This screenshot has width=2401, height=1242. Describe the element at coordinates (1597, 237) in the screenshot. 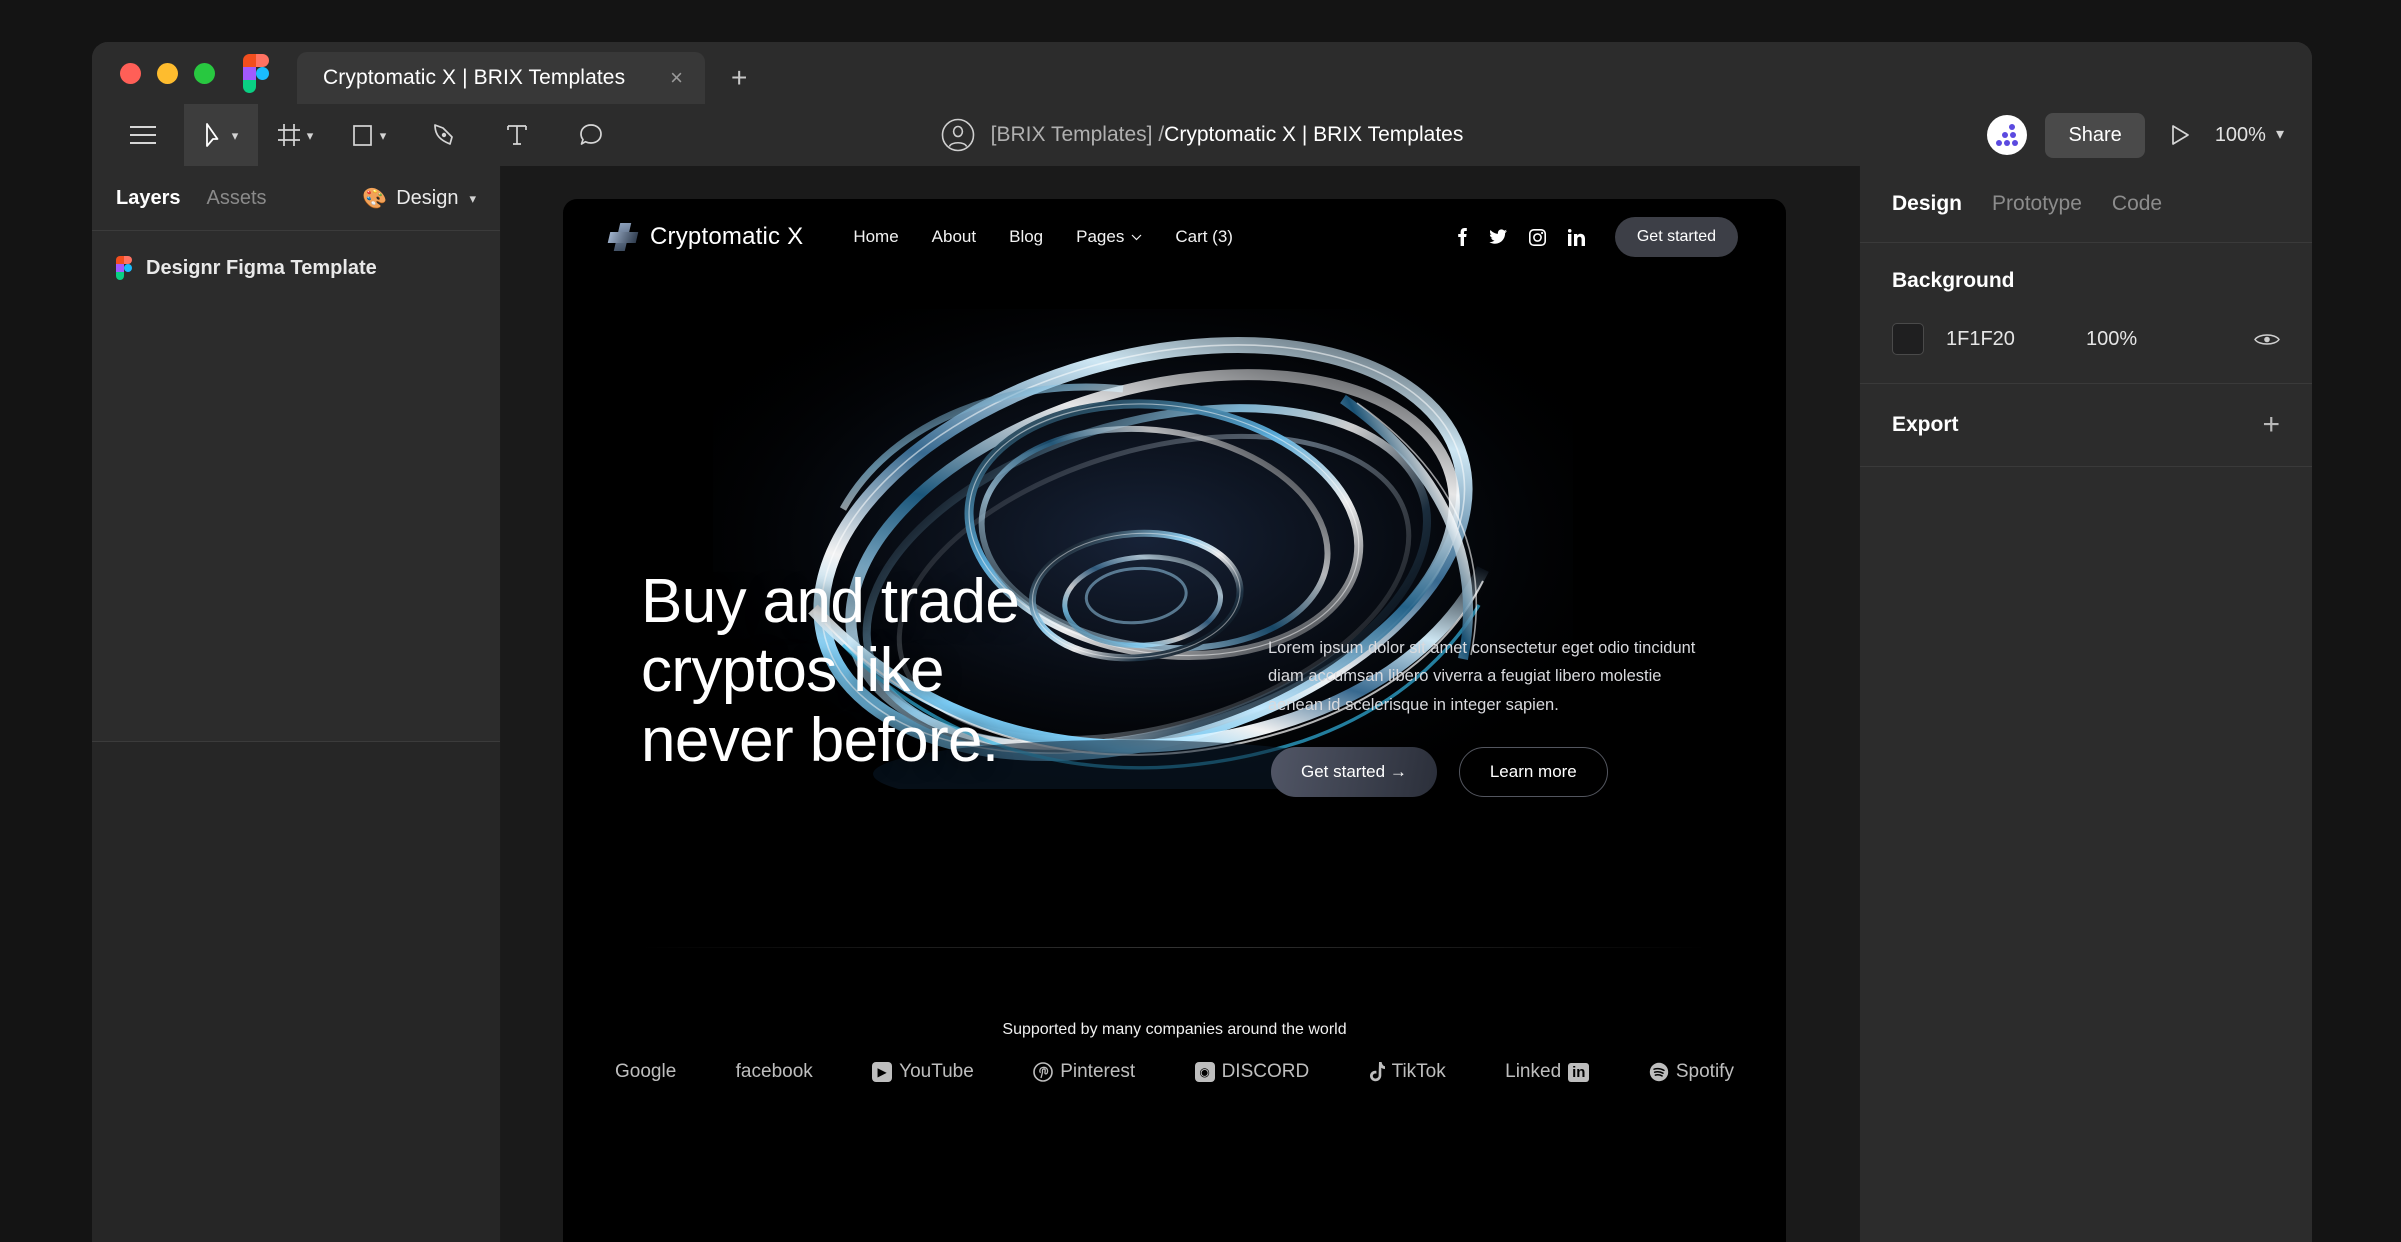

I see `site-nav-right: Get started` at that location.